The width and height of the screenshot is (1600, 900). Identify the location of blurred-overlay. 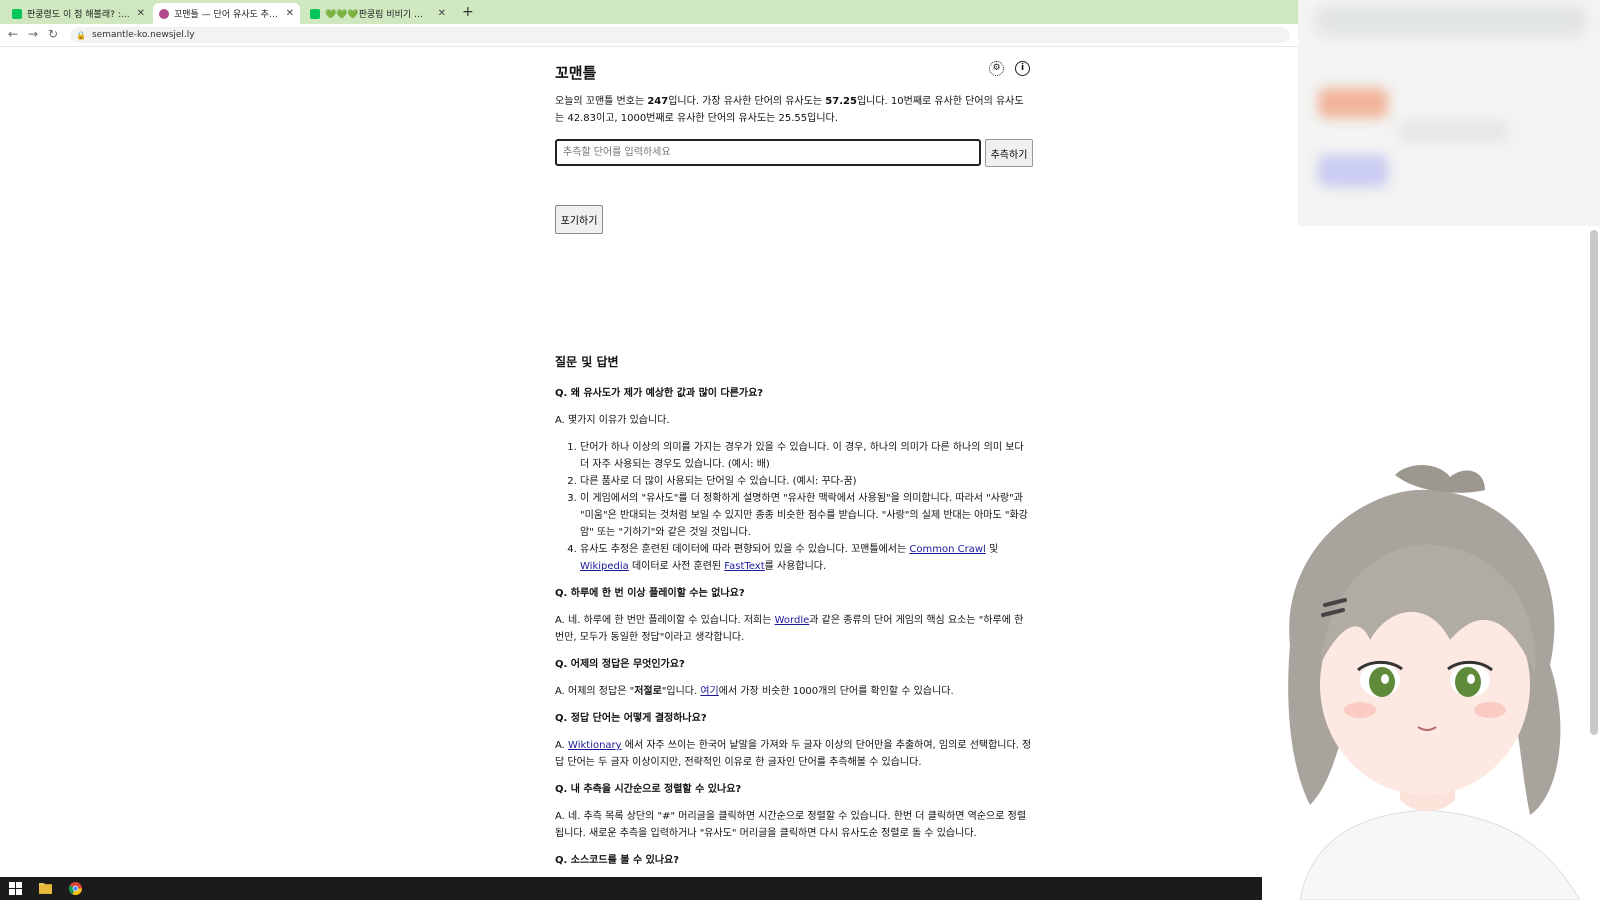
(1449, 113).